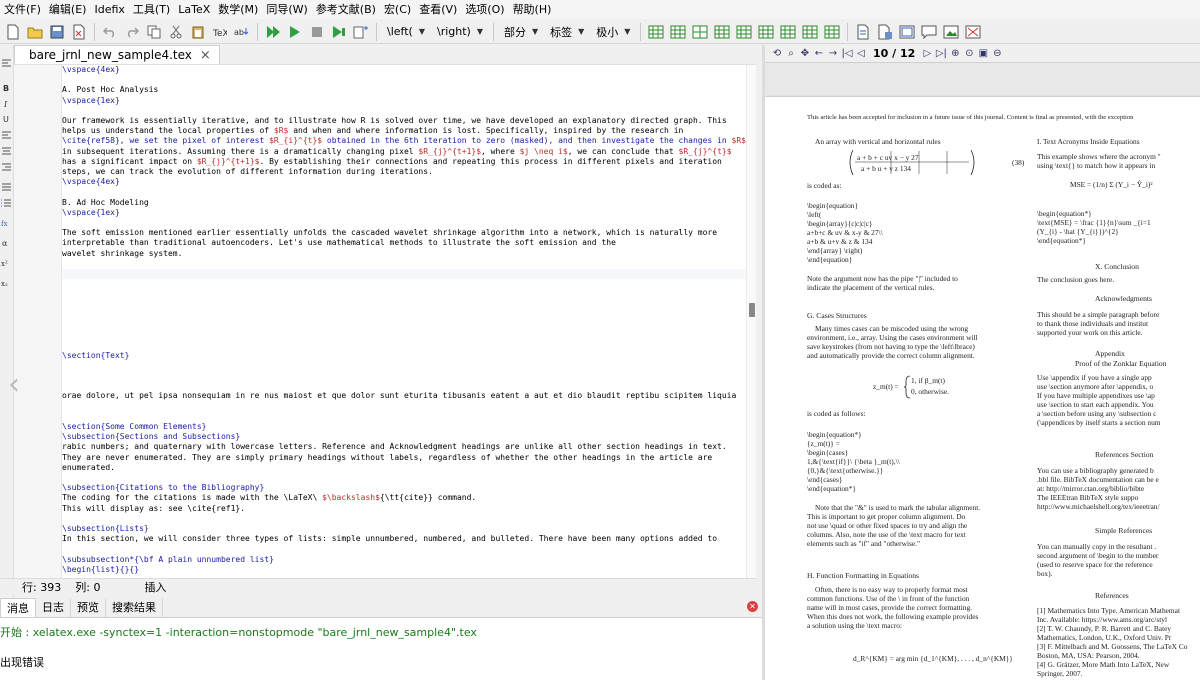 This screenshot has width=1200, height=680. What do you see at coordinates (361, 32) in the screenshot?
I see `bibtex-icon` at bounding box center [361, 32].